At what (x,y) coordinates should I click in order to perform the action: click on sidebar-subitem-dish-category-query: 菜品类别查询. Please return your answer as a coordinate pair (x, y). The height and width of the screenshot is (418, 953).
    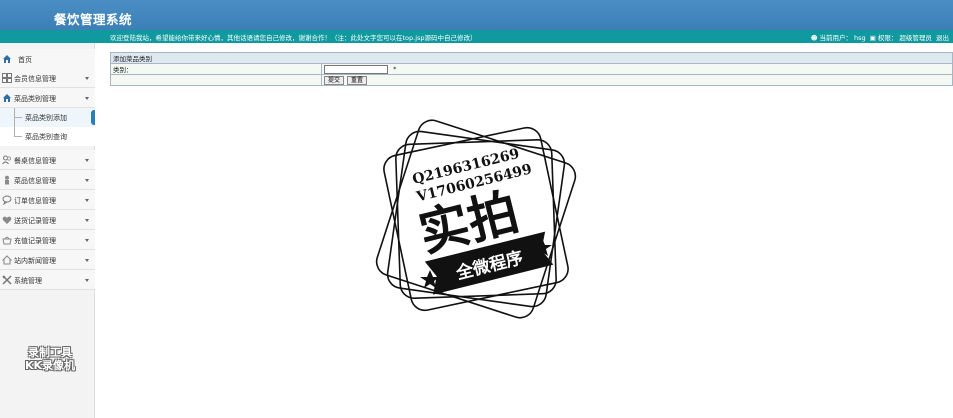
    Looking at the image, I should click on (47, 136).